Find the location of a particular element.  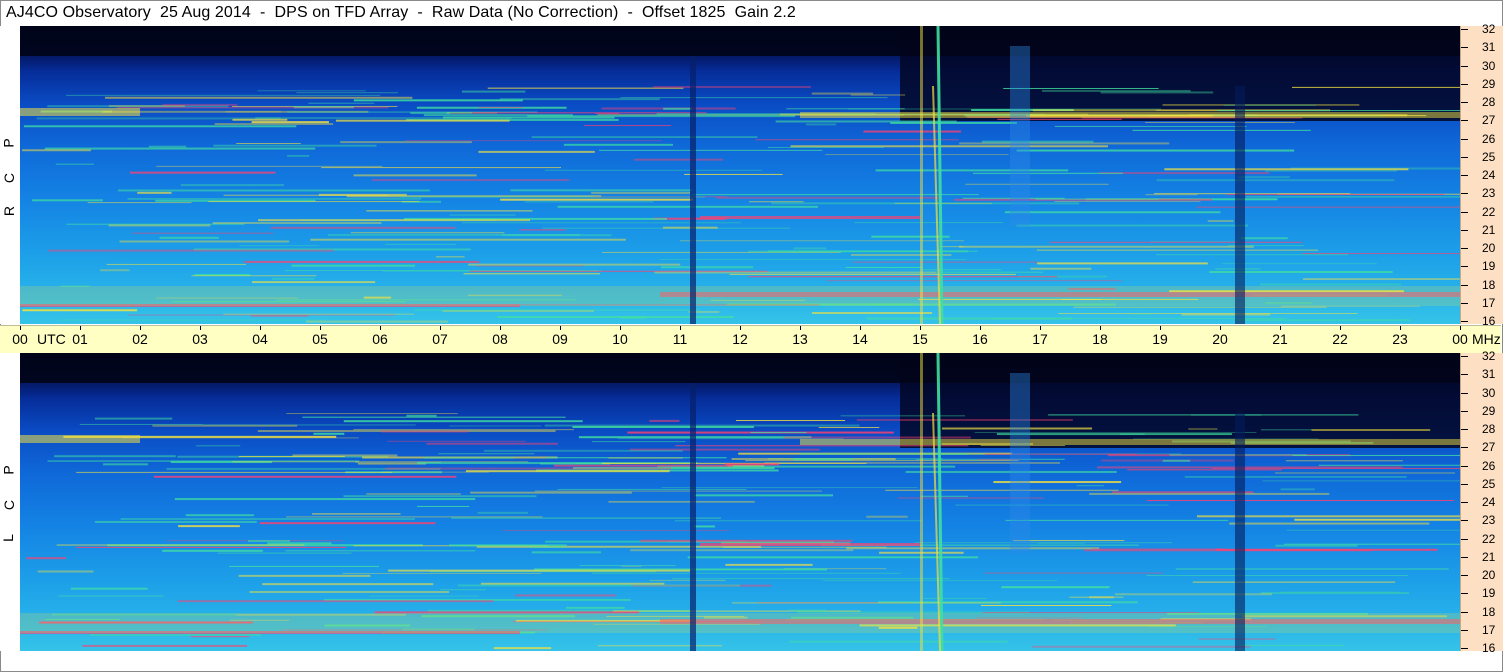

rcp-freq-label: 20 is located at coordinates (1489, 248).